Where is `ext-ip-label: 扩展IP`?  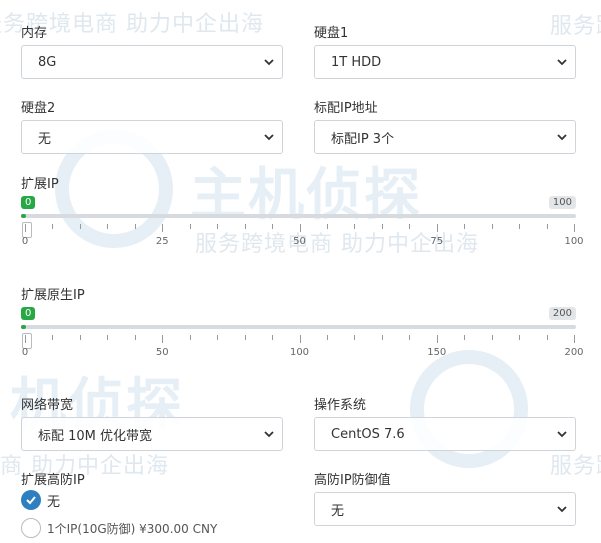
ext-ip-label: 扩展IP is located at coordinates (40, 184).